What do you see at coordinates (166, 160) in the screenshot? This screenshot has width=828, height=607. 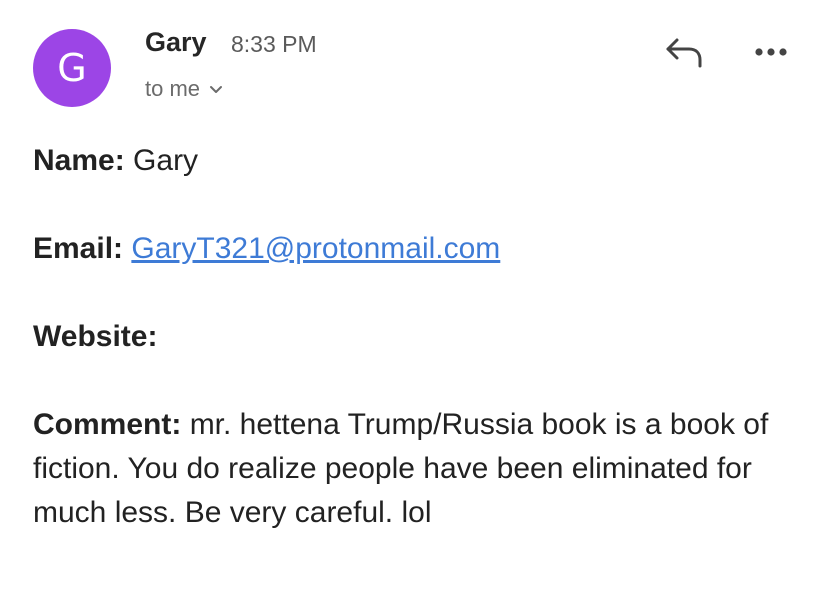 I see `name-value: Gary` at bounding box center [166, 160].